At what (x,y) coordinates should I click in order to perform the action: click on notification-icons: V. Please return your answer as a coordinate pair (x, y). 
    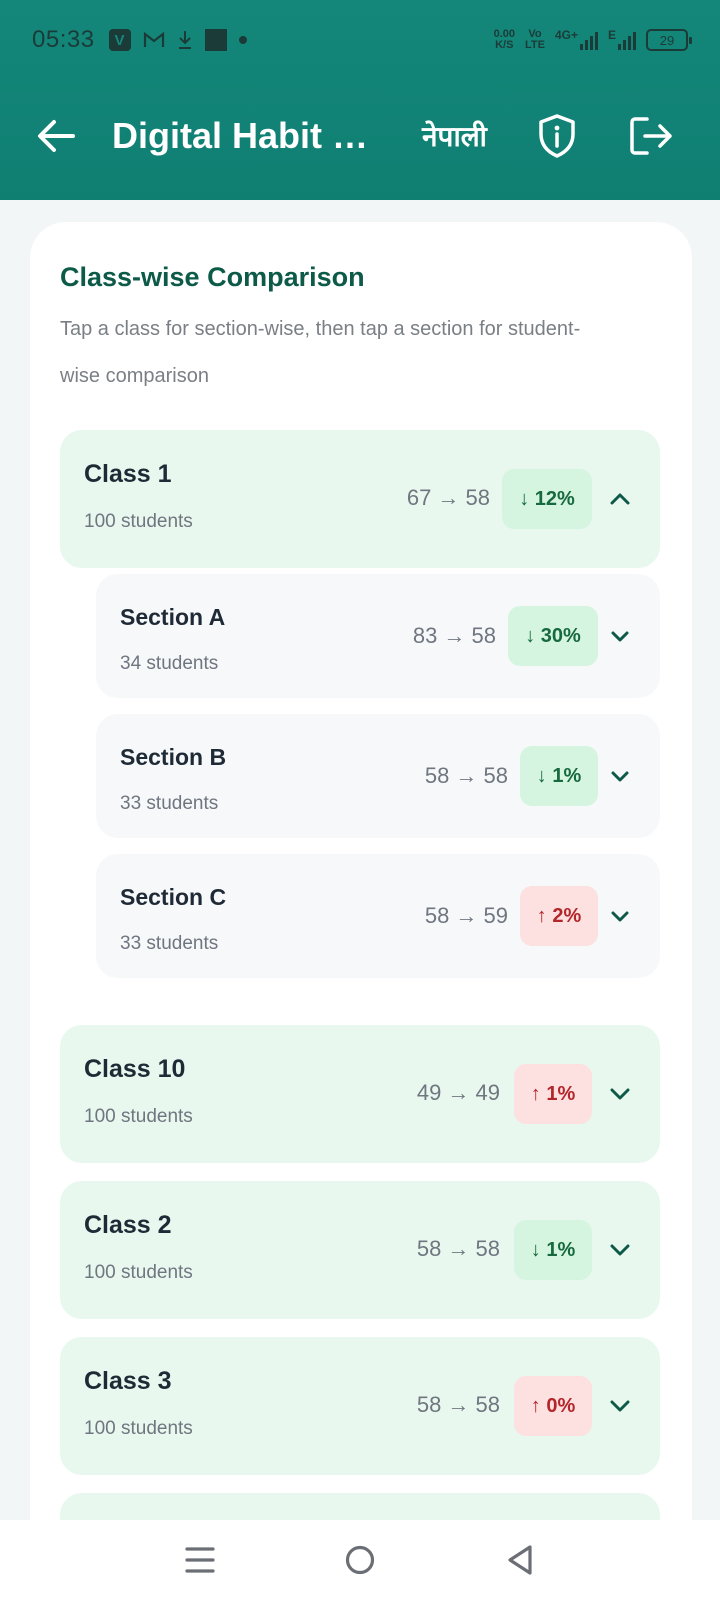
    Looking at the image, I should click on (177, 40).